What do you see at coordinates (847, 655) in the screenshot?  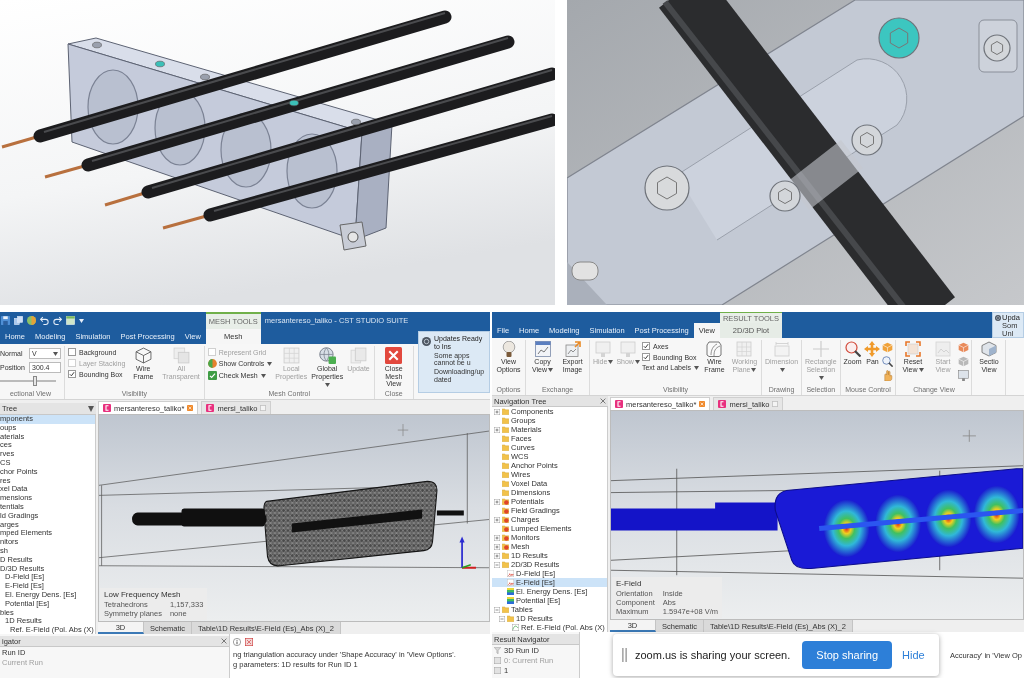 I see `stop-sharing-button: Stop sharing` at bounding box center [847, 655].